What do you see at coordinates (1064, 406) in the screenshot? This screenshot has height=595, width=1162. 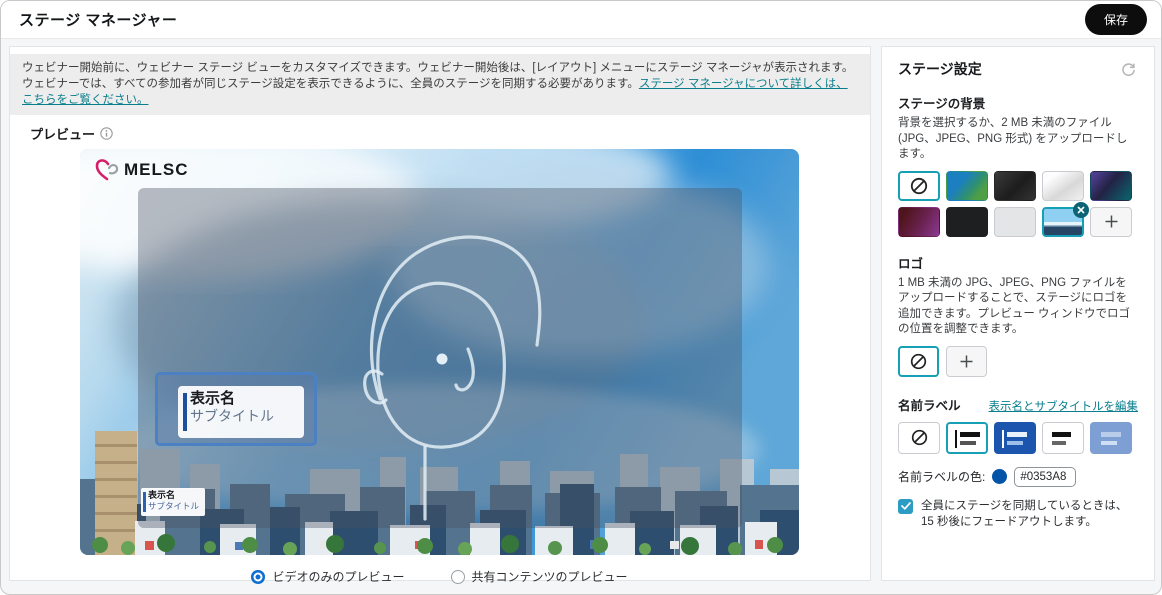 I see `edit-display-name-link: 表示名とサブタイトルを編集` at bounding box center [1064, 406].